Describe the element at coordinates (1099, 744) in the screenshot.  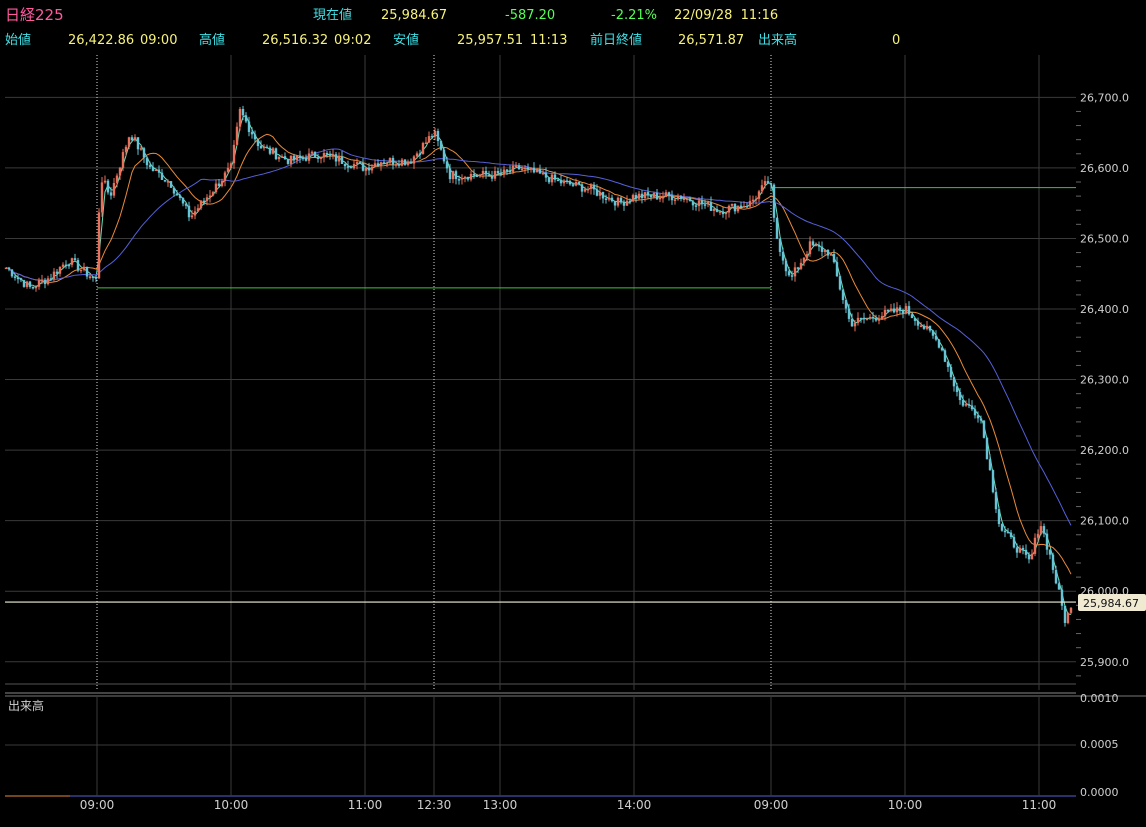
I see `volume-tick-label: 0.0005` at that location.